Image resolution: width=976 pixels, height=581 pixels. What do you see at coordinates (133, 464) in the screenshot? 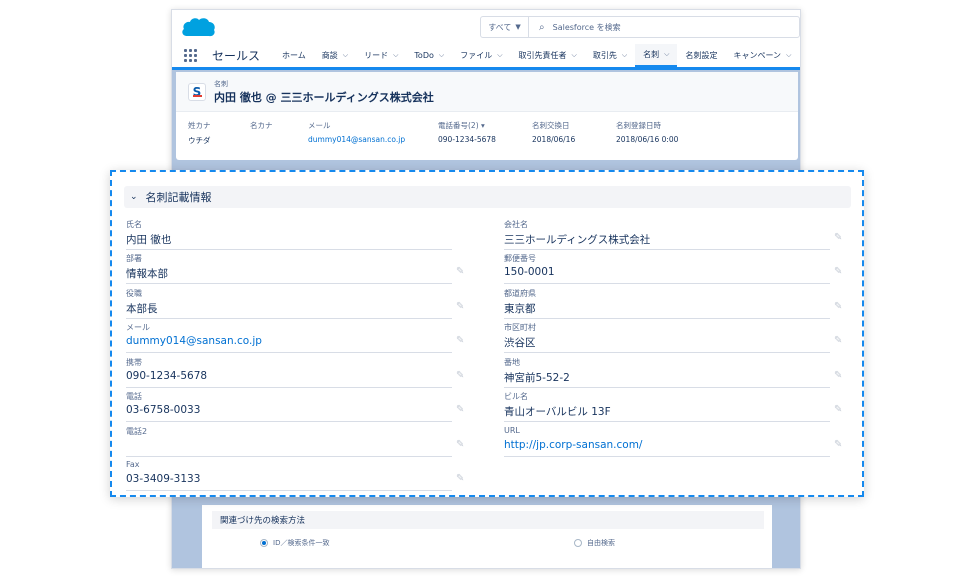
I see `field-label: Fax` at bounding box center [133, 464].